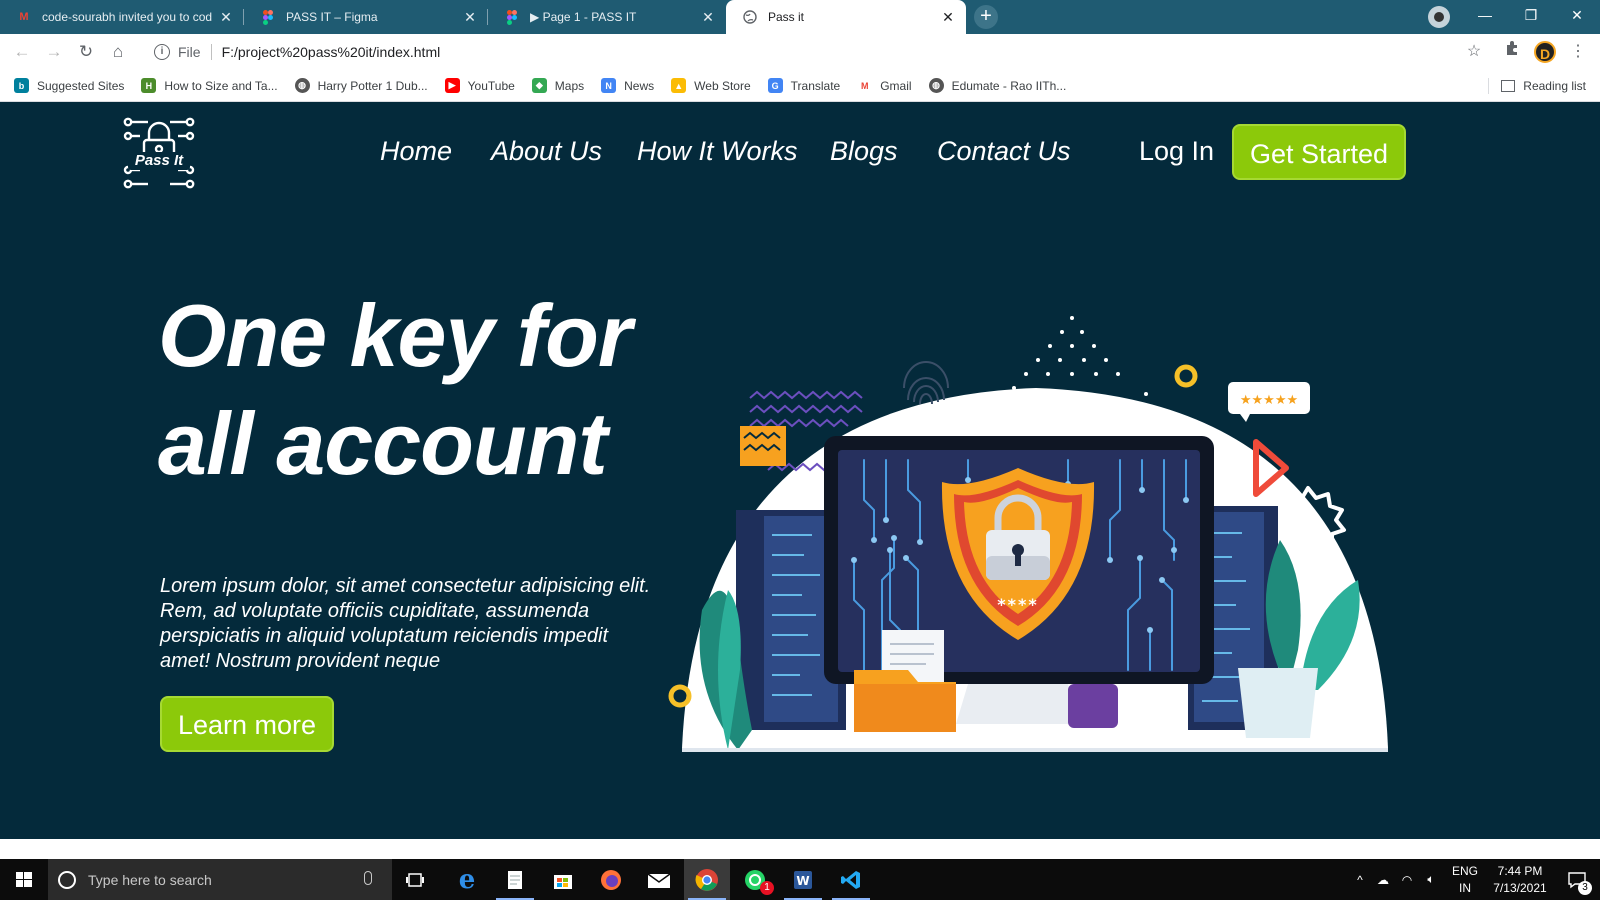  What do you see at coordinates (1004, 151) in the screenshot?
I see `nav-contact-us: Contact Us` at bounding box center [1004, 151].